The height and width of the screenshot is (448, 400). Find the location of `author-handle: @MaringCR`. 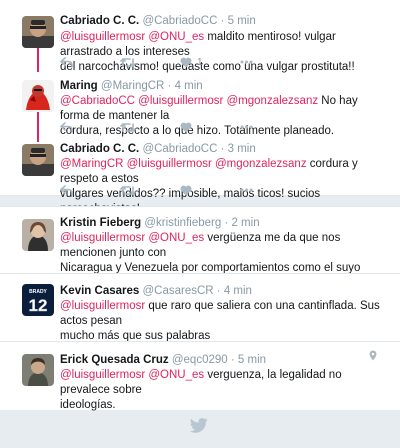

author-handle: @MaringCR is located at coordinates (132, 86).